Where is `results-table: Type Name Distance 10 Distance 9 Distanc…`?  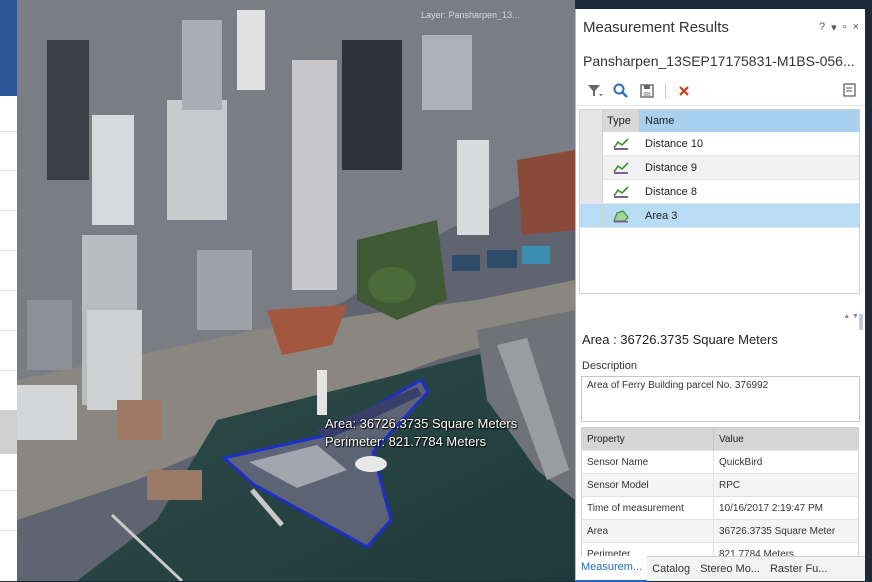 results-table: Type Name Distance 10 Distance 9 Distanc… is located at coordinates (719, 201).